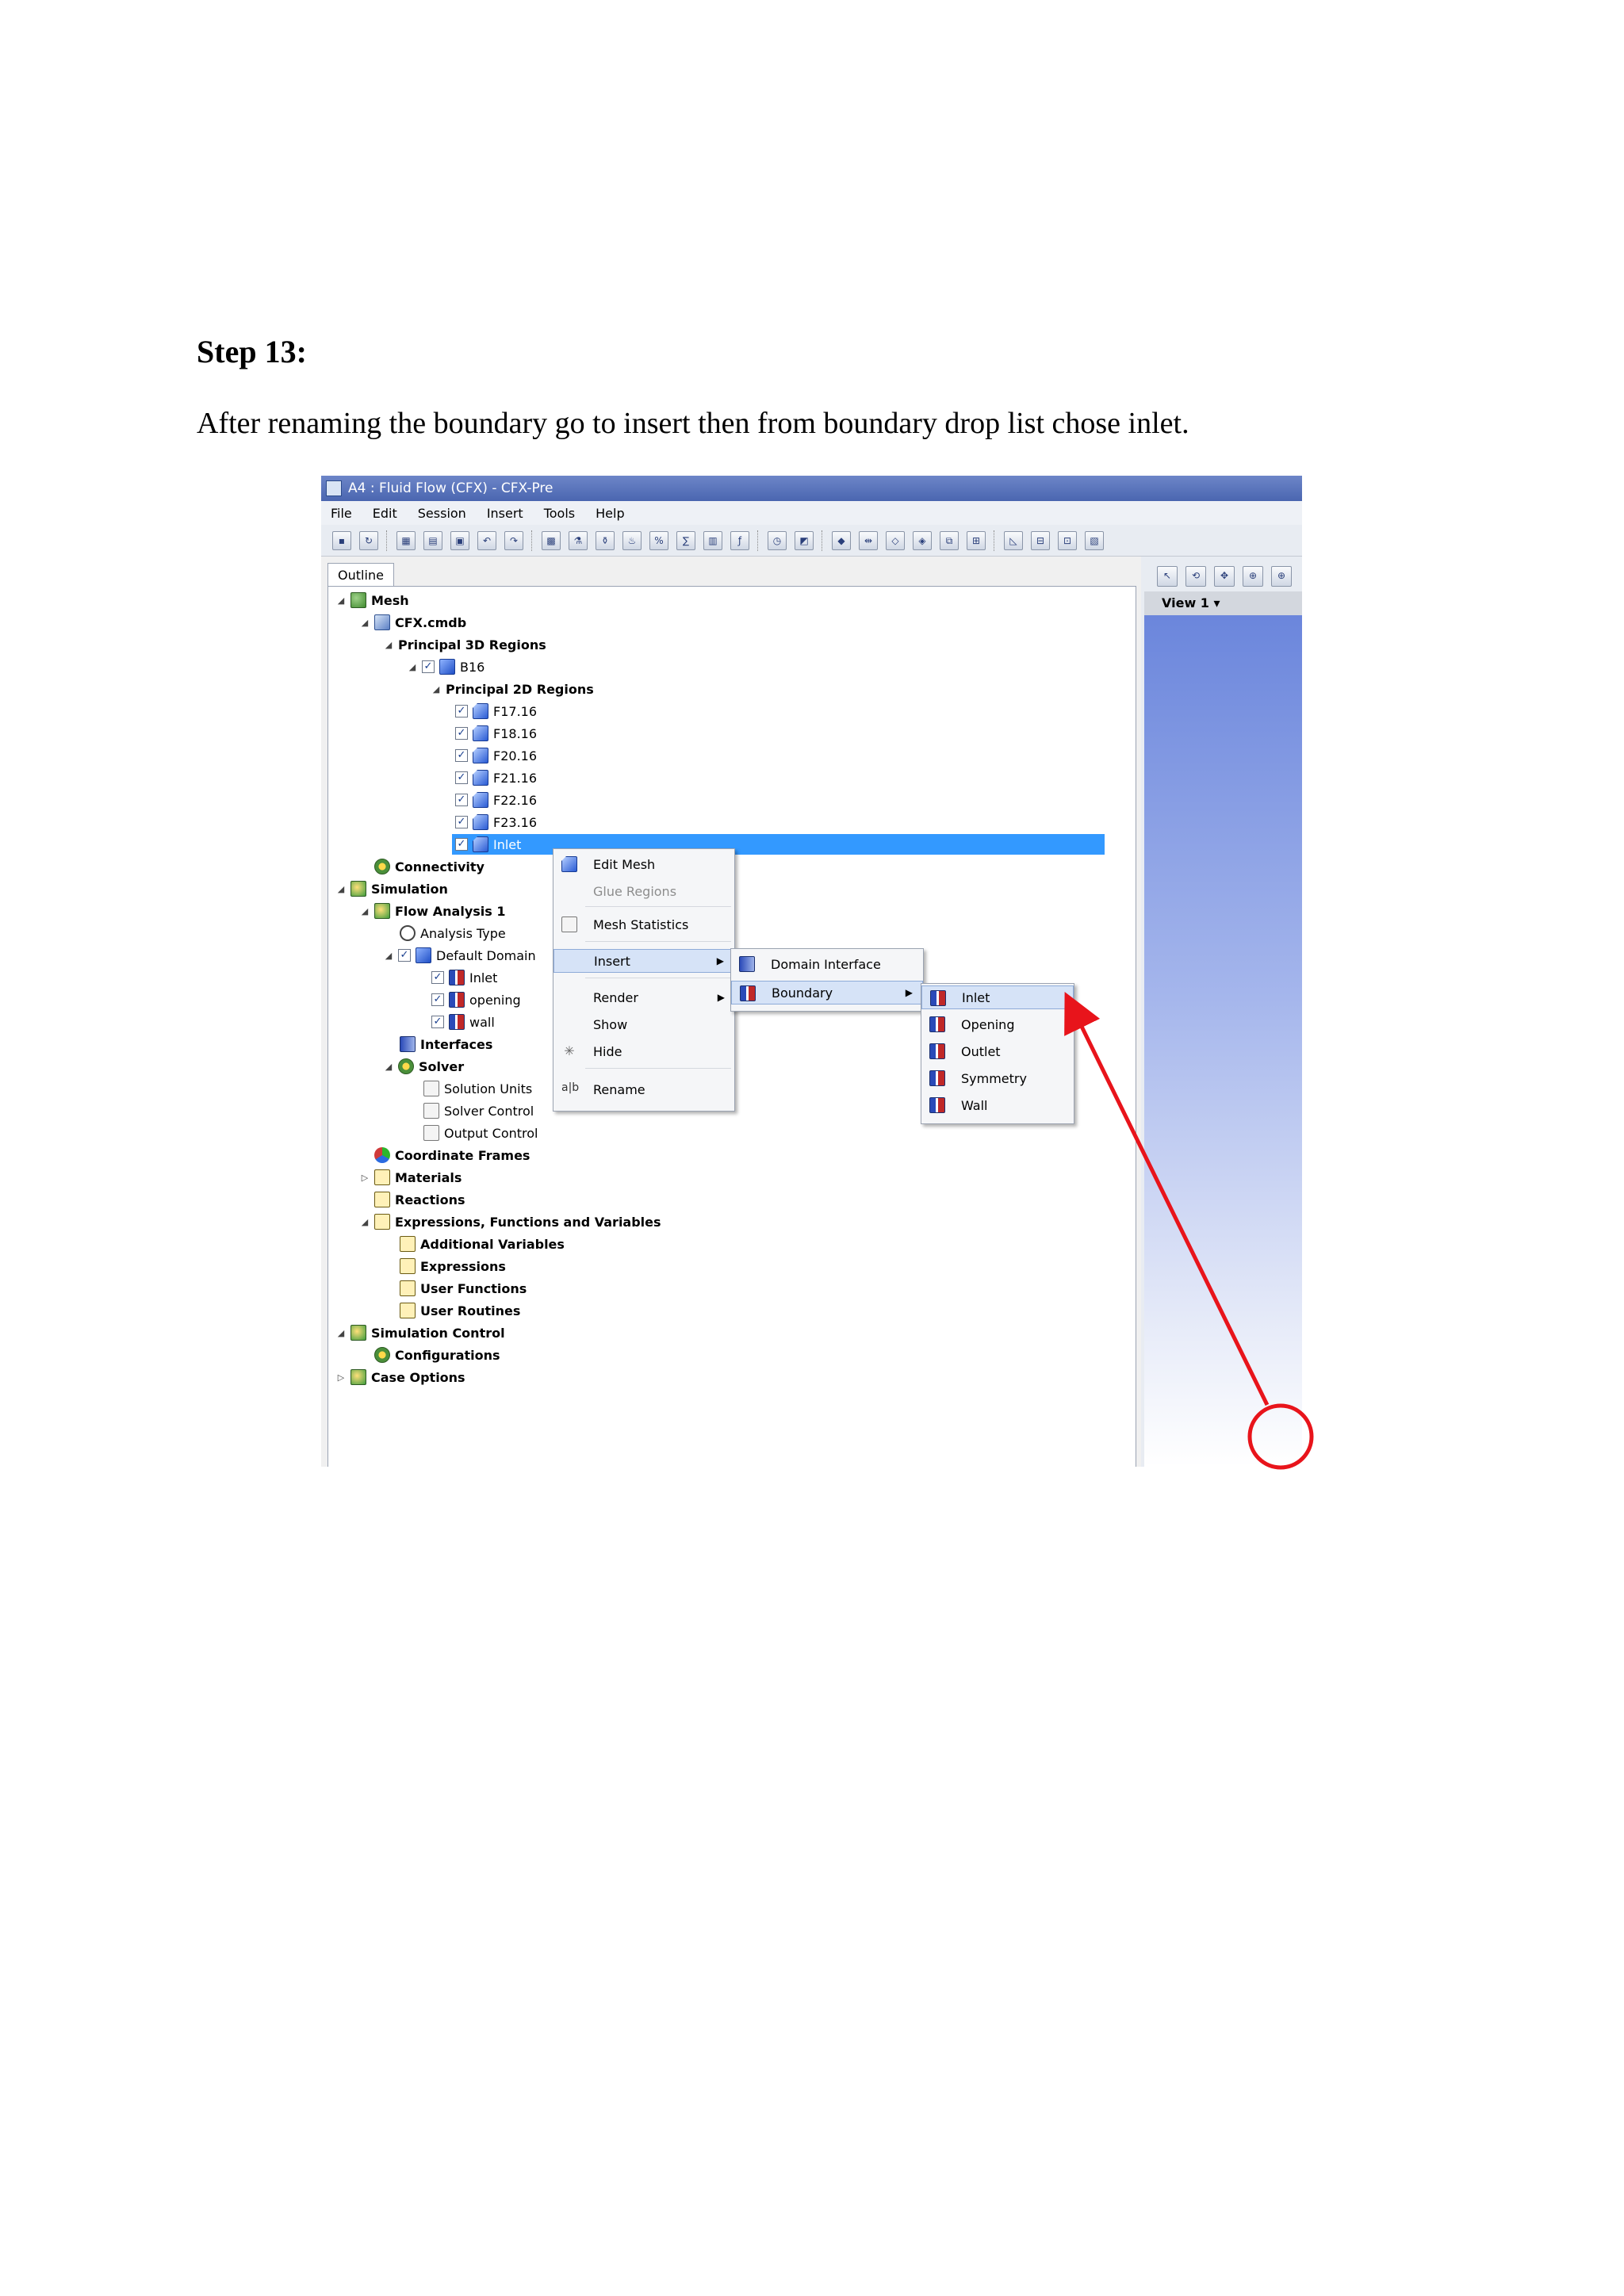 The image size is (1624, 2296). Describe the element at coordinates (429, 866) in the screenshot. I see `tree-item-connectivity: Connectivity` at that location.